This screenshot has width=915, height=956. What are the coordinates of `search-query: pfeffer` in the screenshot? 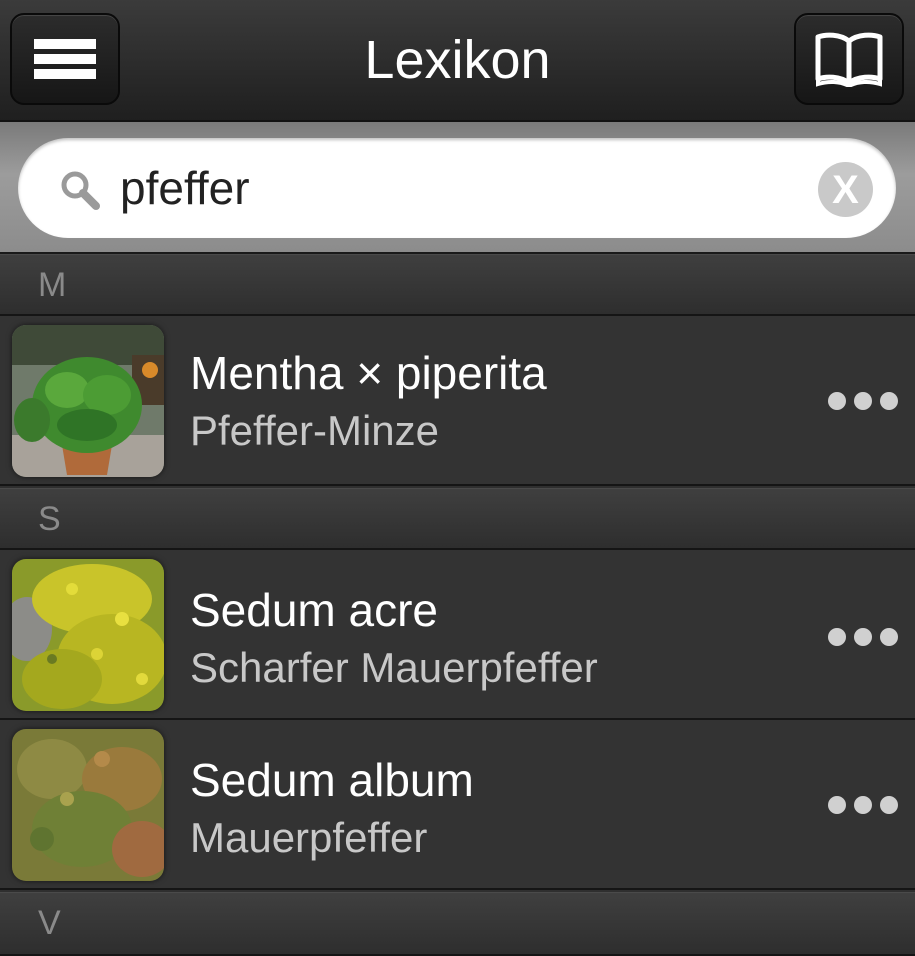 It's located at (185, 188).